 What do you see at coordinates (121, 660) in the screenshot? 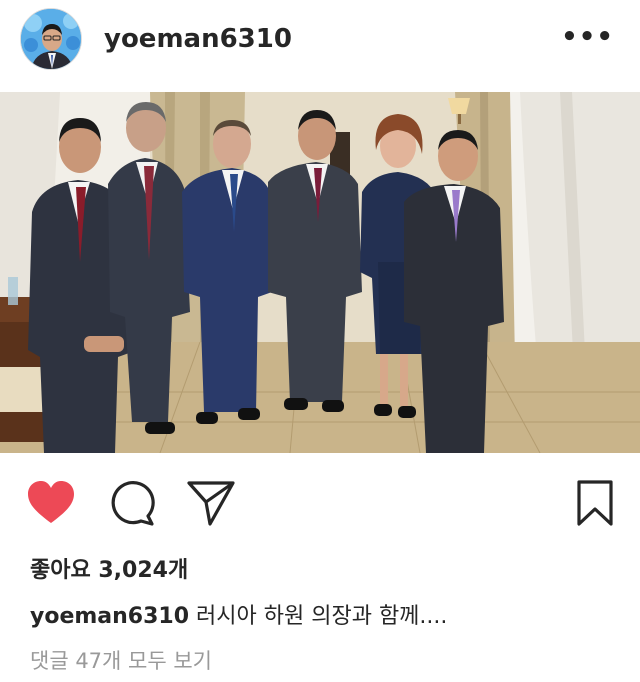
I see `view-all-comments-link: 댓글 47개 모두 보기` at bounding box center [121, 660].